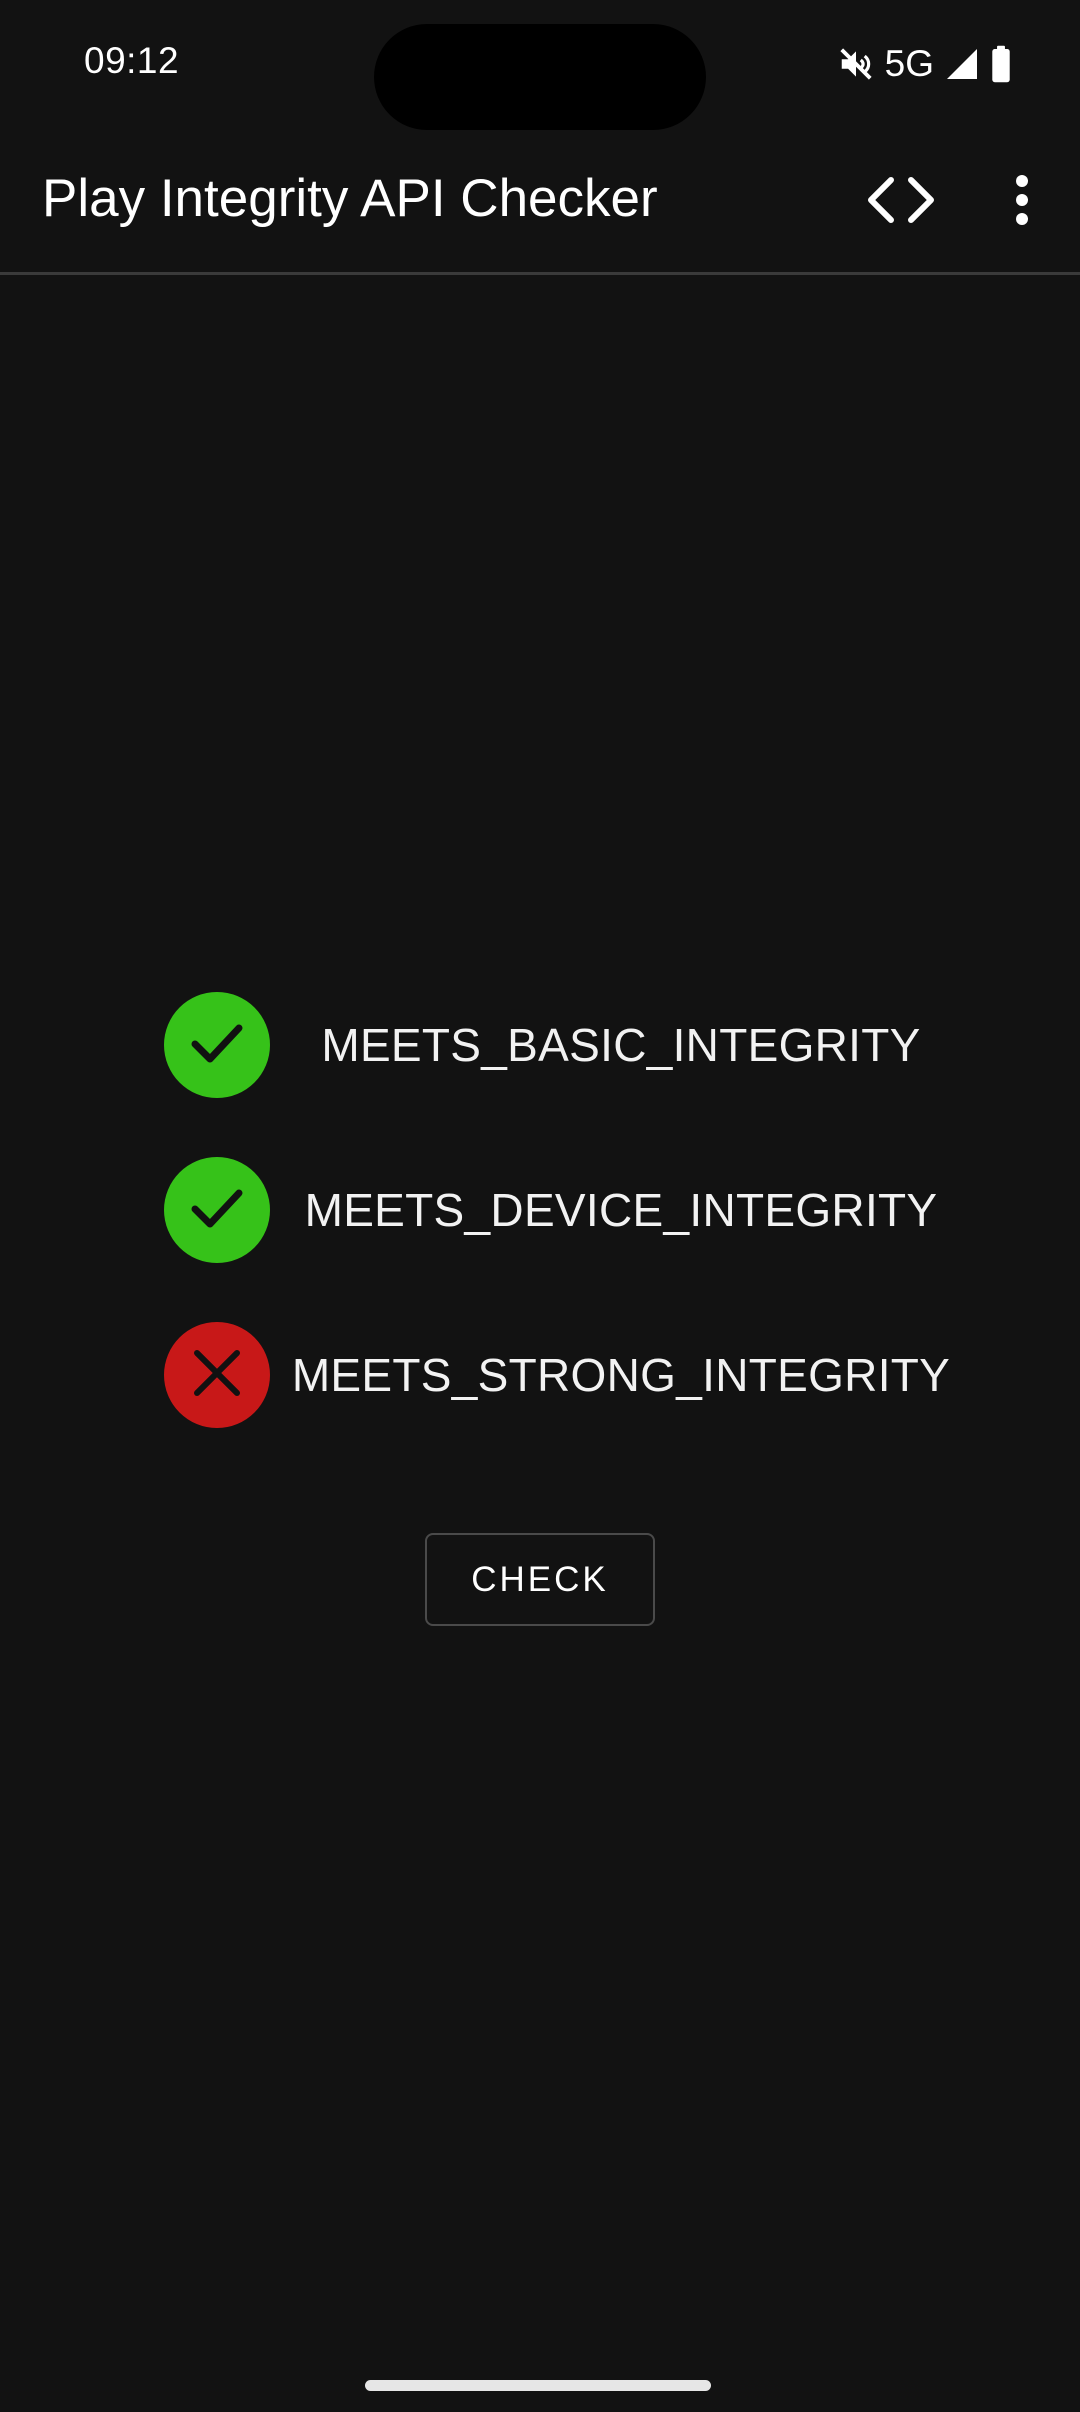 The width and height of the screenshot is (1080, 2412). Describe the element at coordinates (350, 198) in the screenshot. I see `page-title: Play Integrity API Checker` at that location.